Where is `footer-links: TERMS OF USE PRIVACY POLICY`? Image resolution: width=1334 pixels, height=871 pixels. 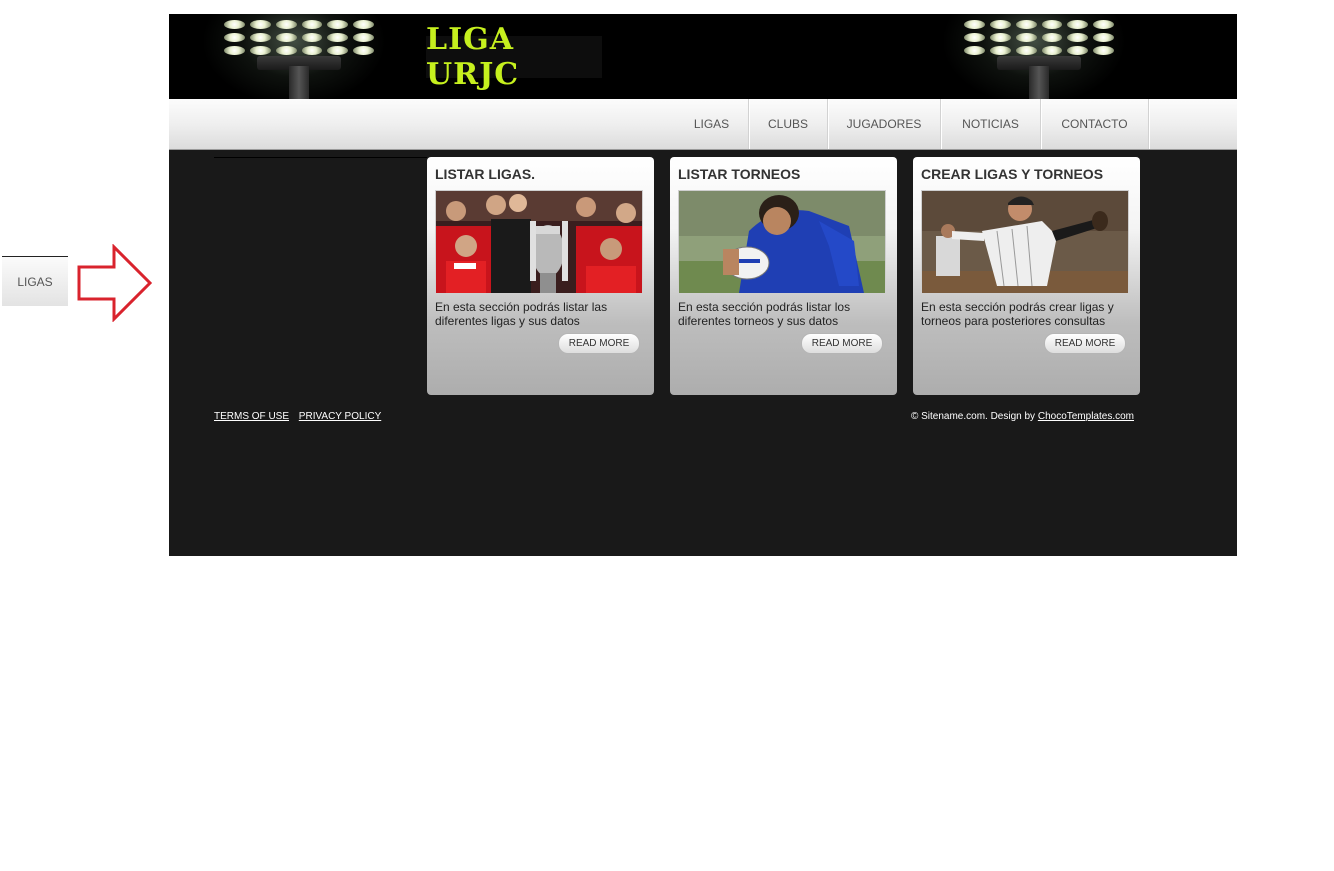
footer-links: TERMS OF USE PRIVACY POLICY is located at coordinates (301, 416).